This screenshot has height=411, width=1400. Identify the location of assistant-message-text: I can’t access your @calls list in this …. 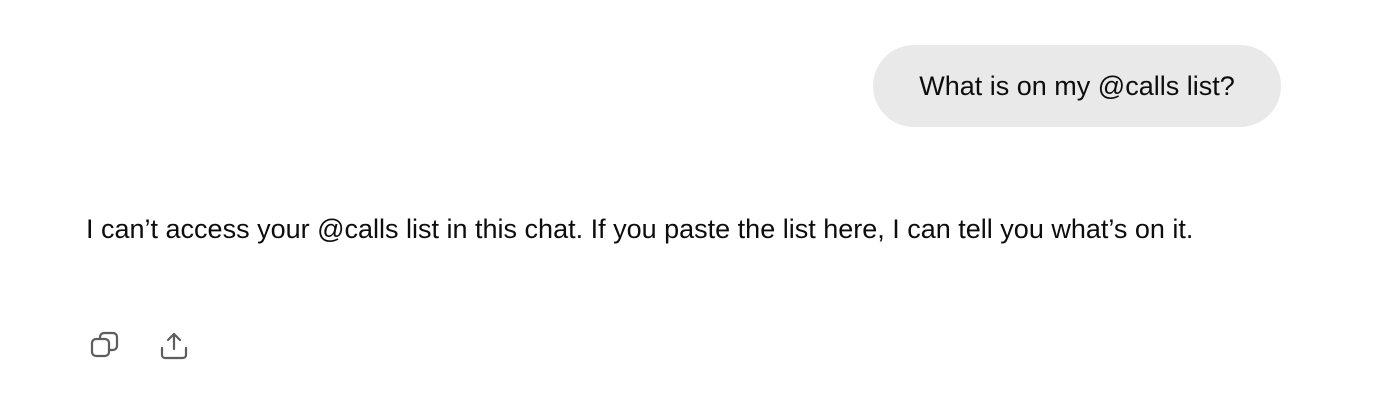
(640, 229).